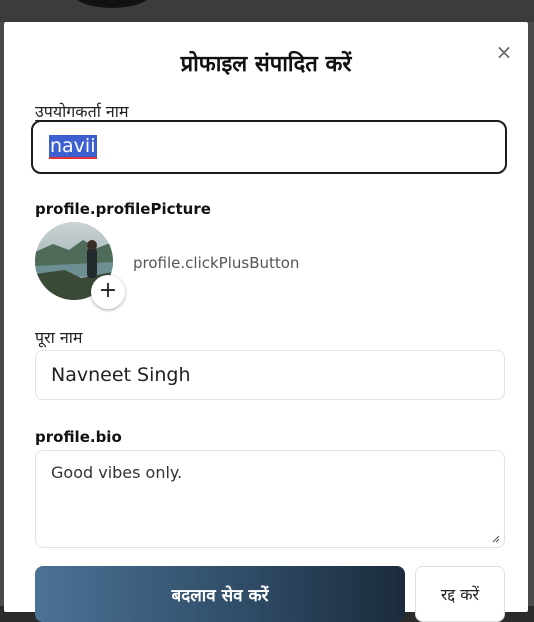  I want to click on resize-handle-icon, so click(496, 539).